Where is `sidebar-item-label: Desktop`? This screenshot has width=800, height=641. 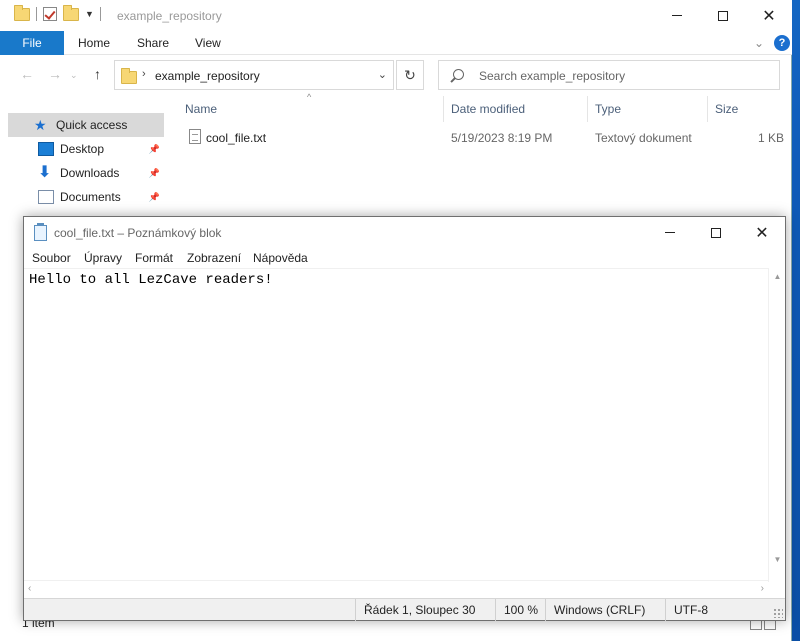
sidebar-item-label: Desktop is located at coordinates (82, 149).